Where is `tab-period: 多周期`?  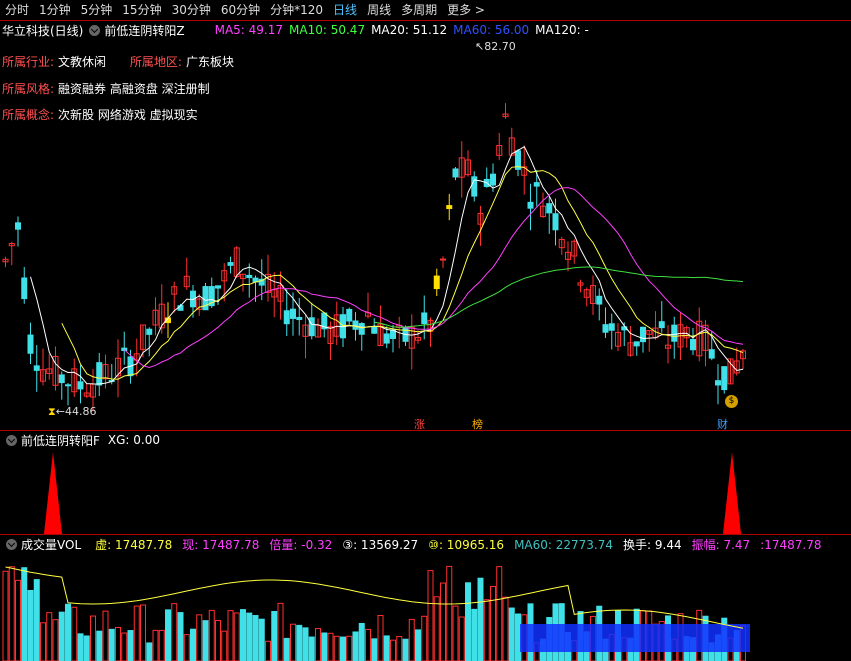 tab-period: 多周期 is located at coordinates (419, 10).